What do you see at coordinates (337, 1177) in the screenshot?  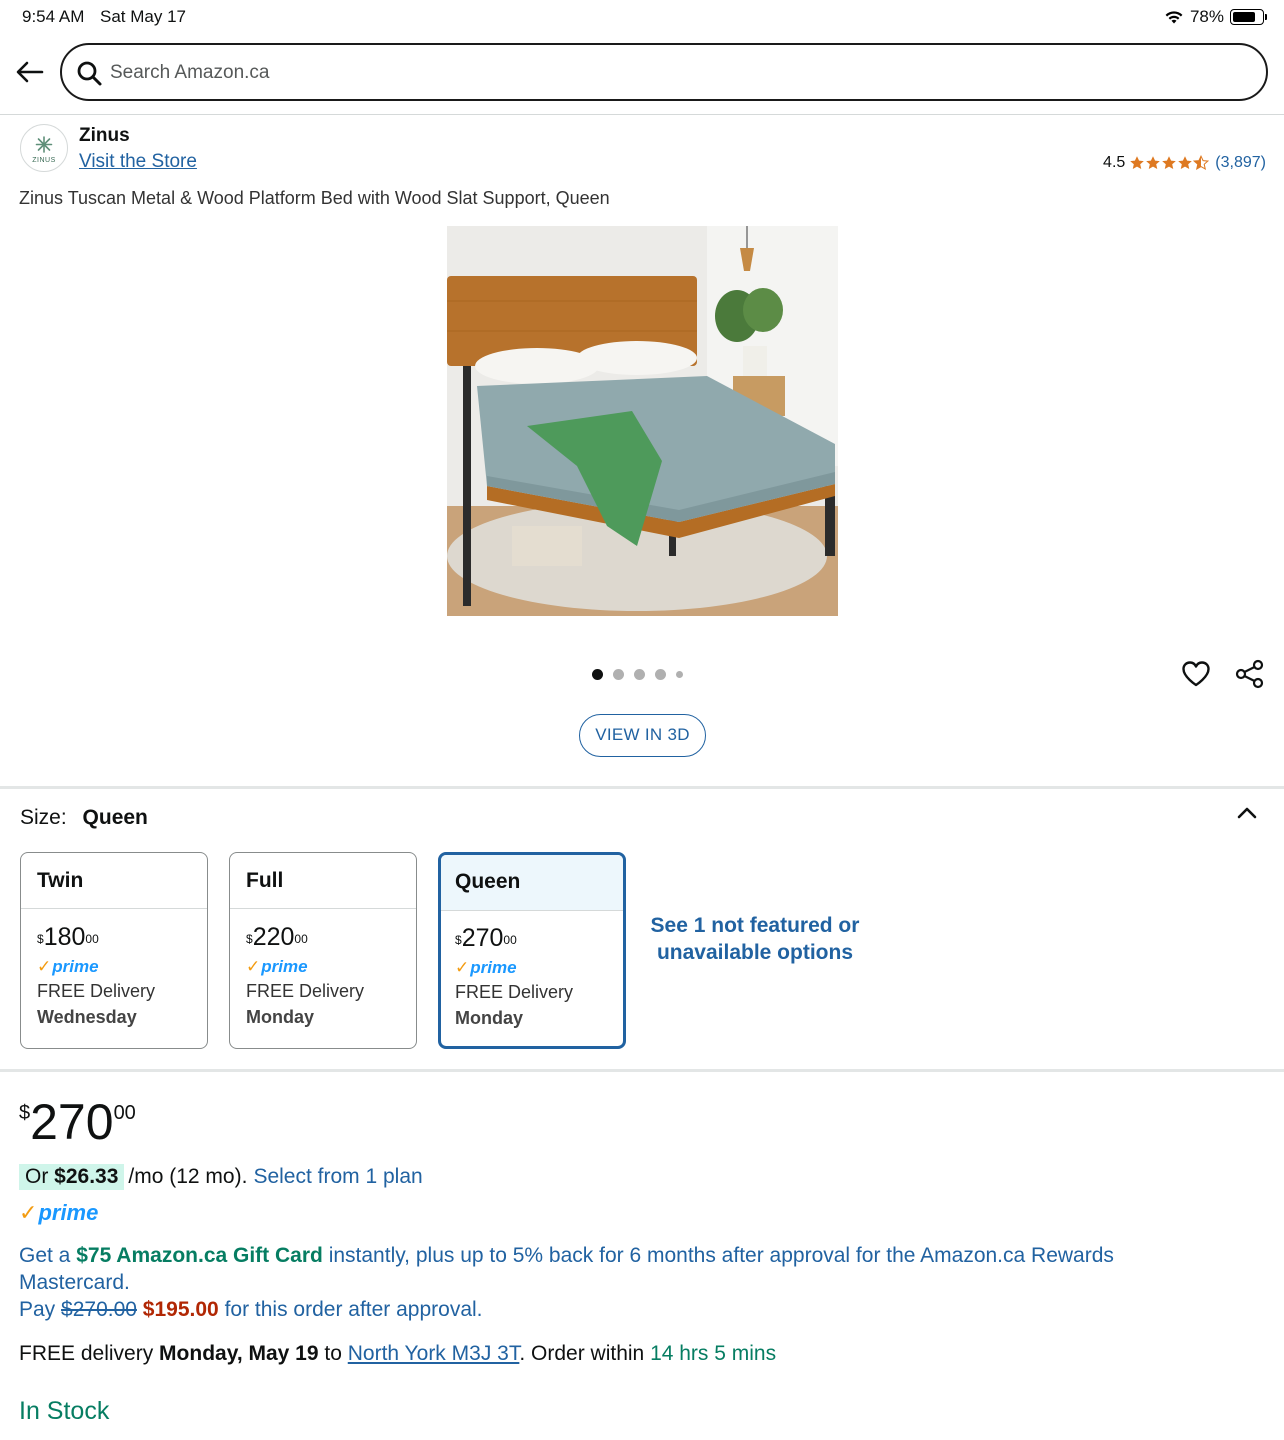 I see `select-plan-link: Select from 1 plan` at bounding box center [337, 1177].